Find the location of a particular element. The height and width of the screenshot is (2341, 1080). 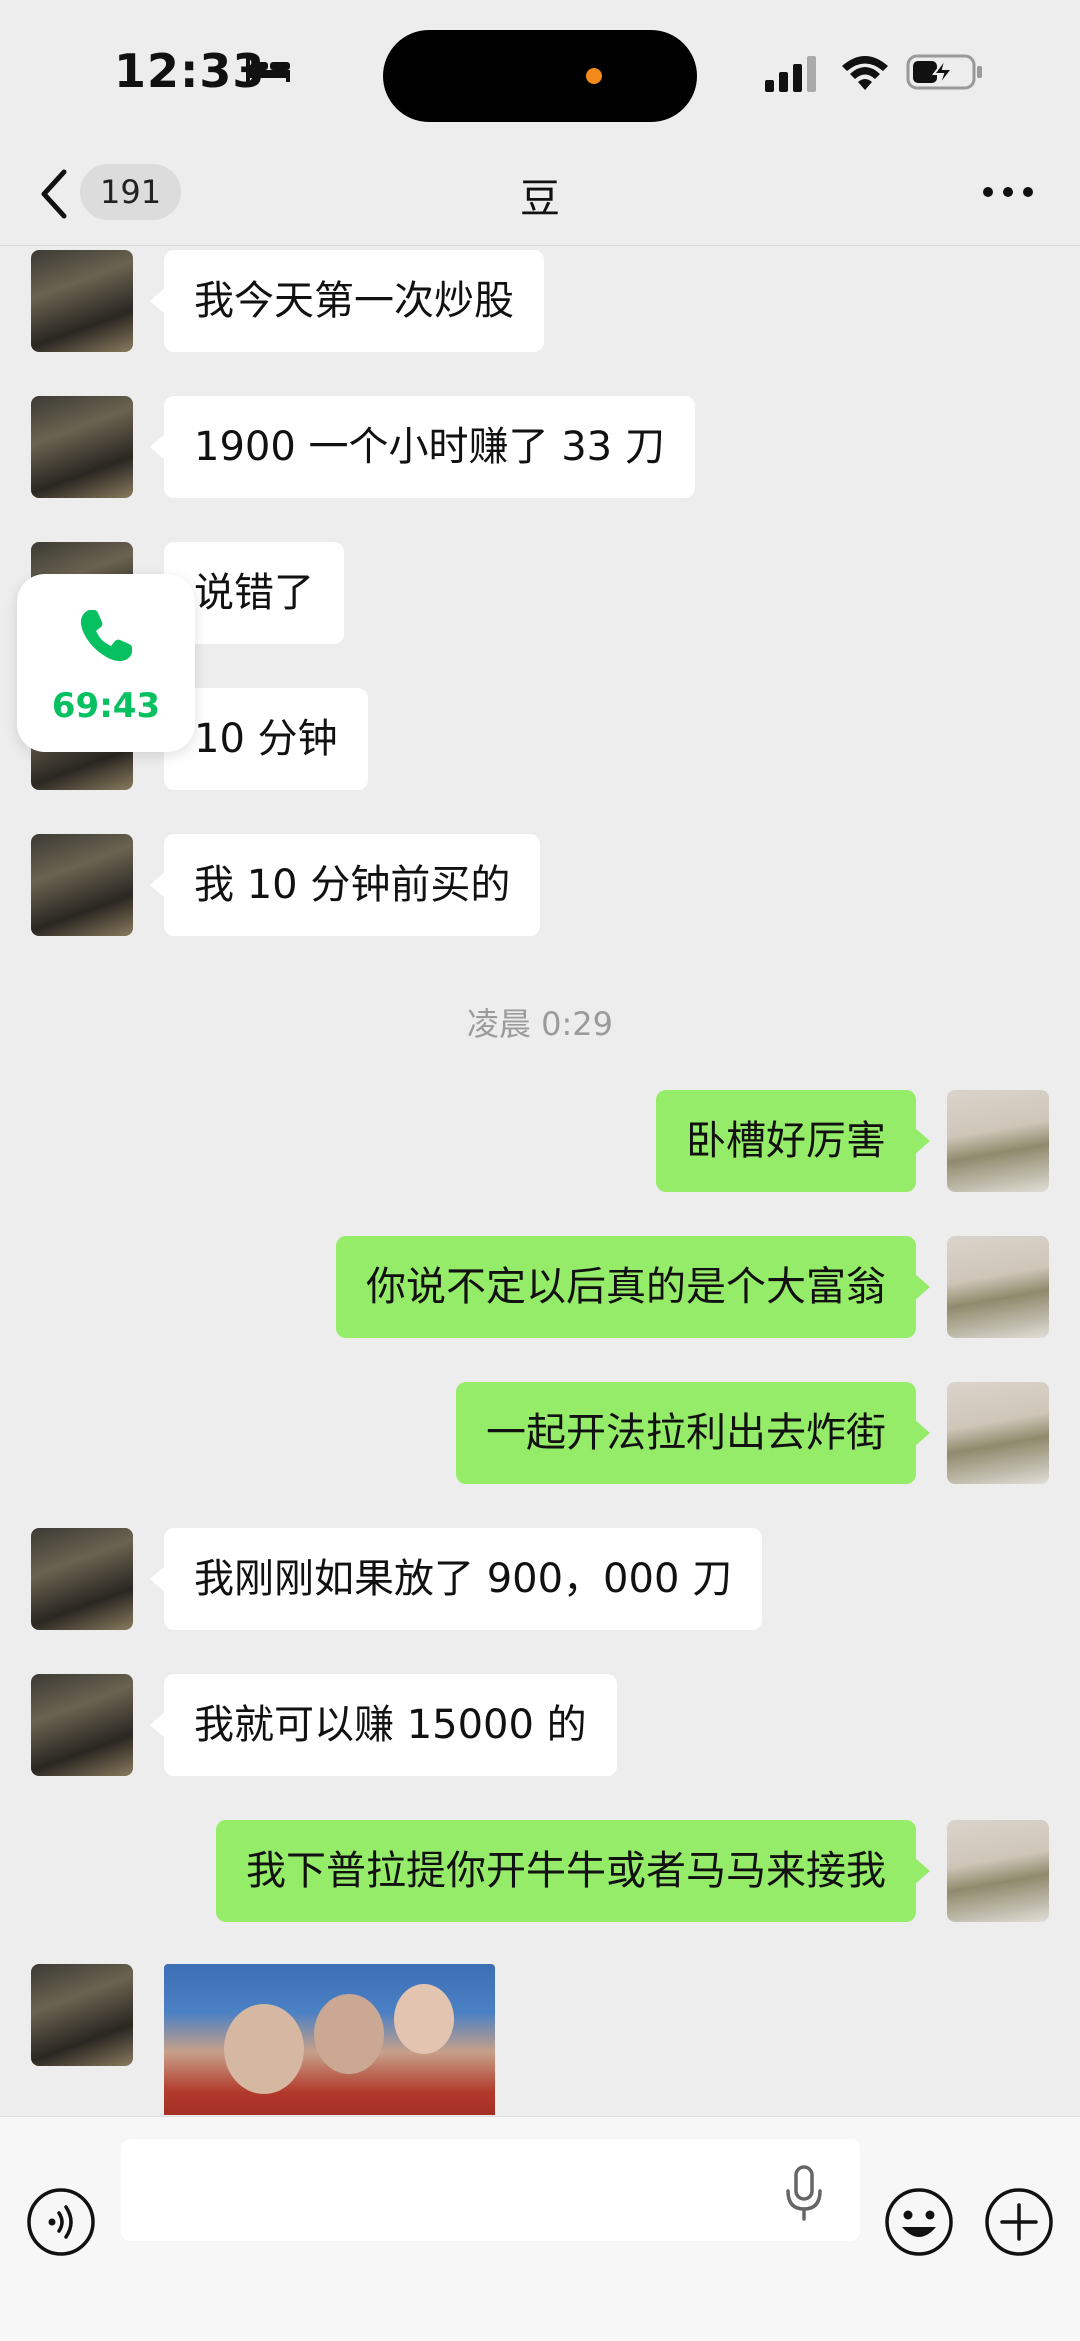

plus-icon is located at coordinates (1019, 2222).